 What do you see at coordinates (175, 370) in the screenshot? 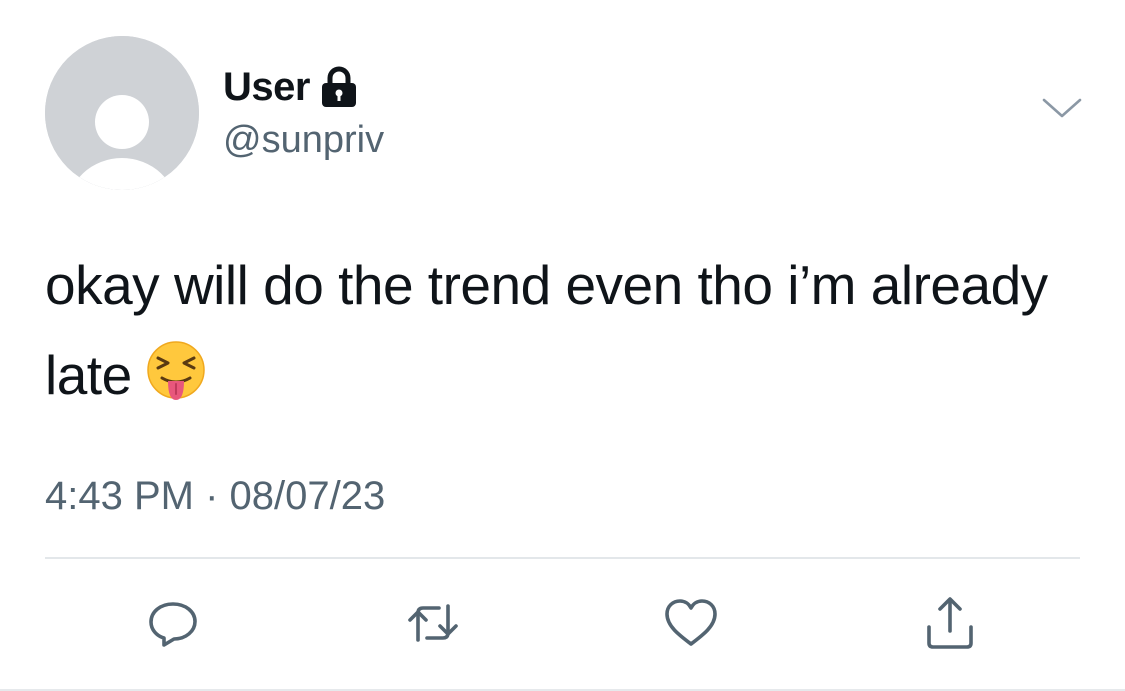
I see `squinting-face-with-tongue-icon` at bounding box center [175, 370].